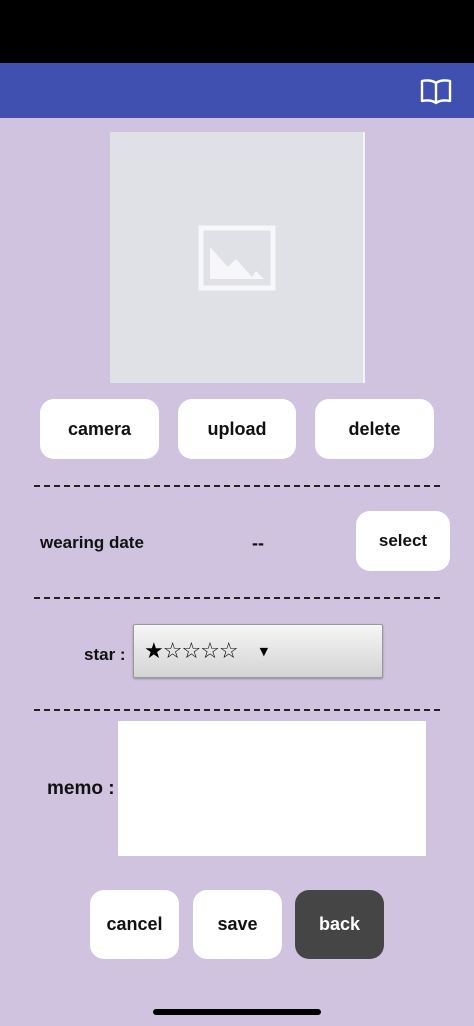 This screenshot has width=474, height=1026. Describe the element at coordinates (237, 429) in the screenshot. I see `upload-button: upload` at that location.